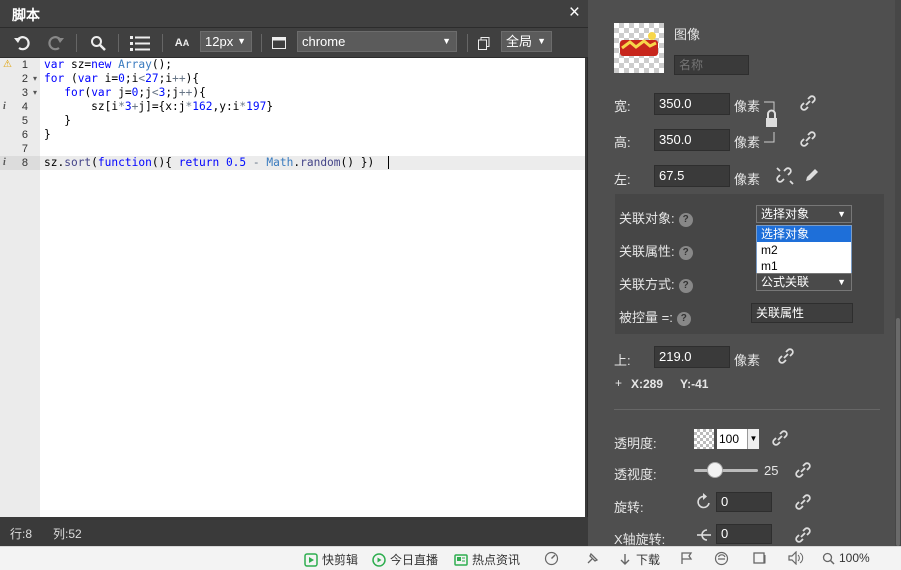  I want to click on left-input: 67.5, so click(692, 176).